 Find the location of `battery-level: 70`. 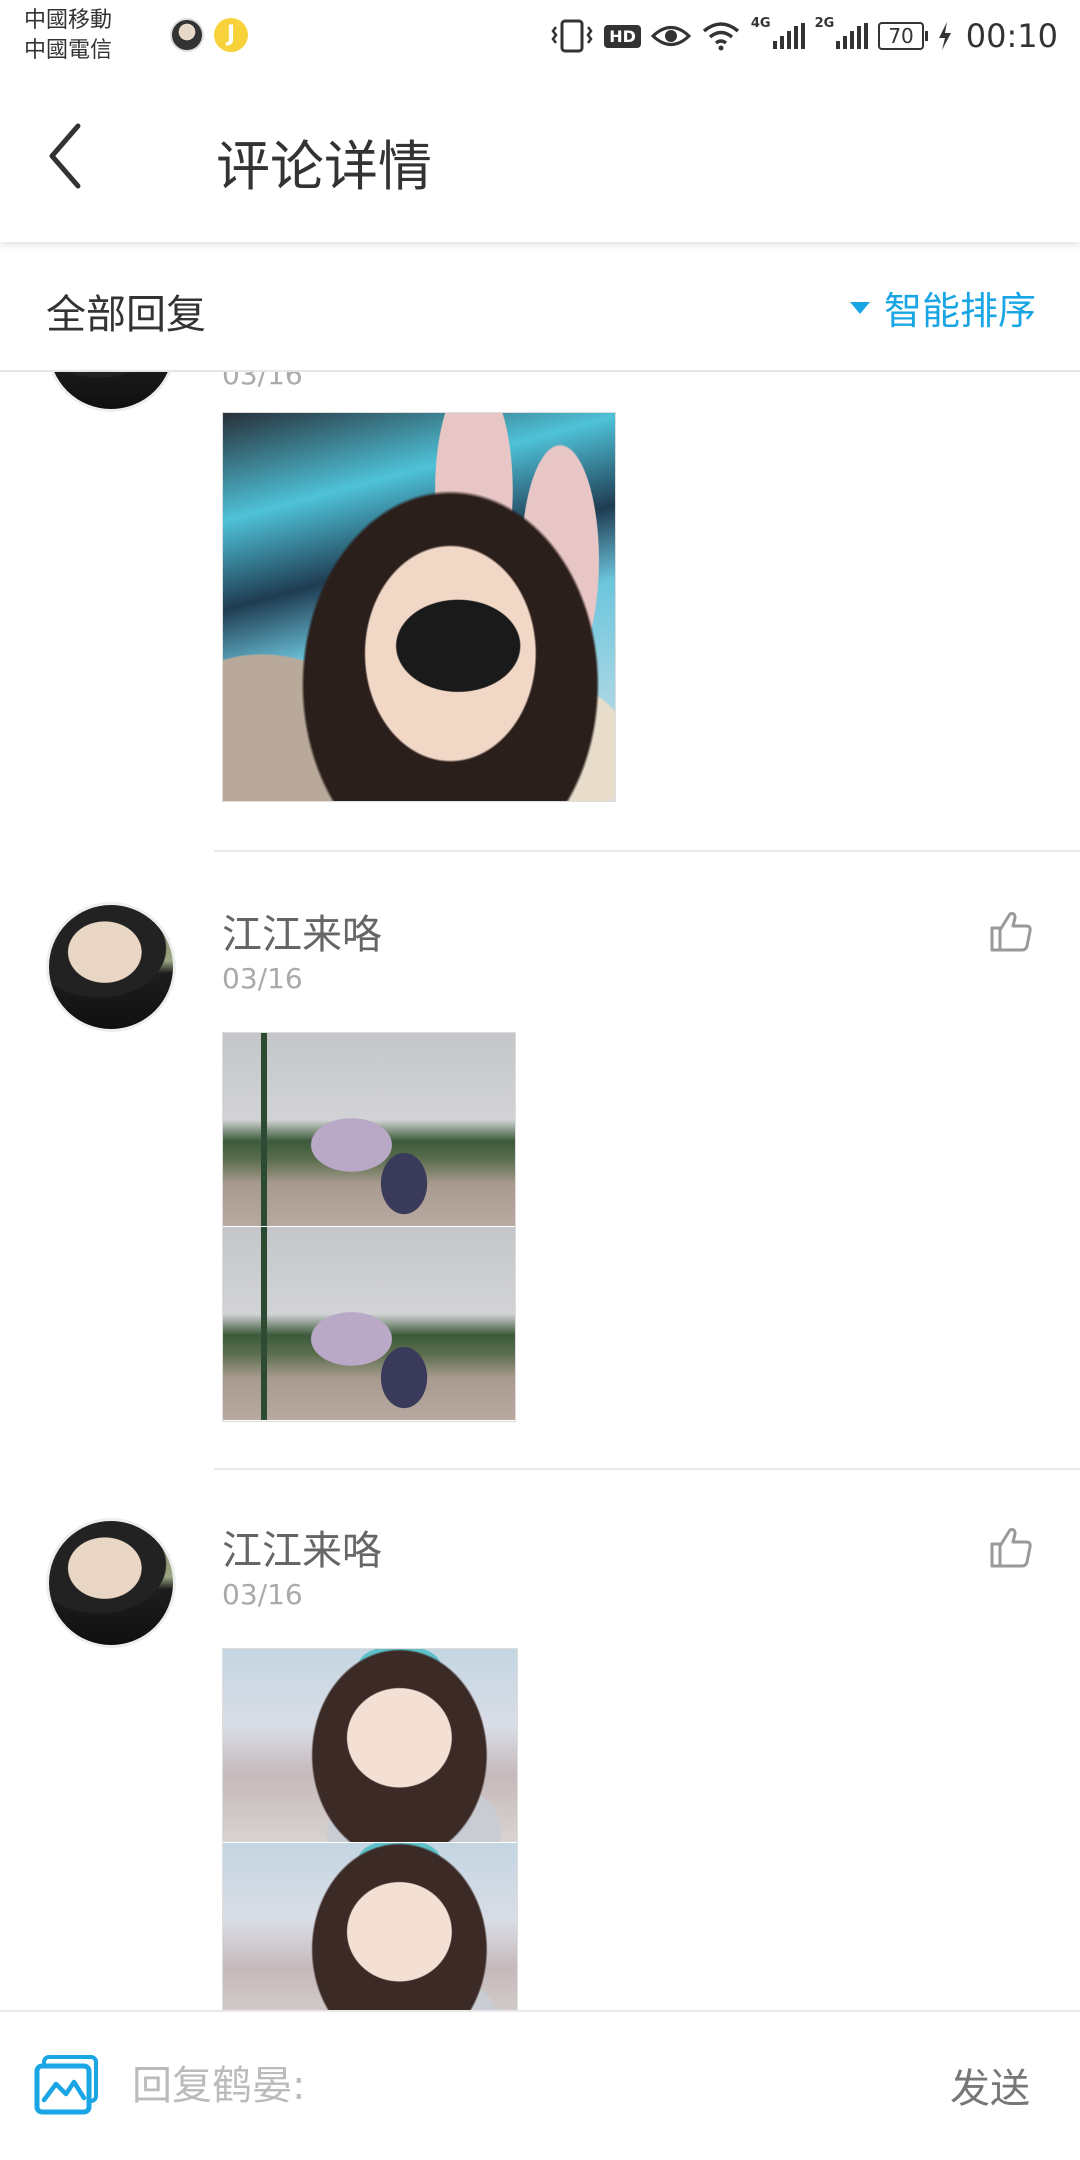

battery-level: 70 is located at coordinates (901, 36).